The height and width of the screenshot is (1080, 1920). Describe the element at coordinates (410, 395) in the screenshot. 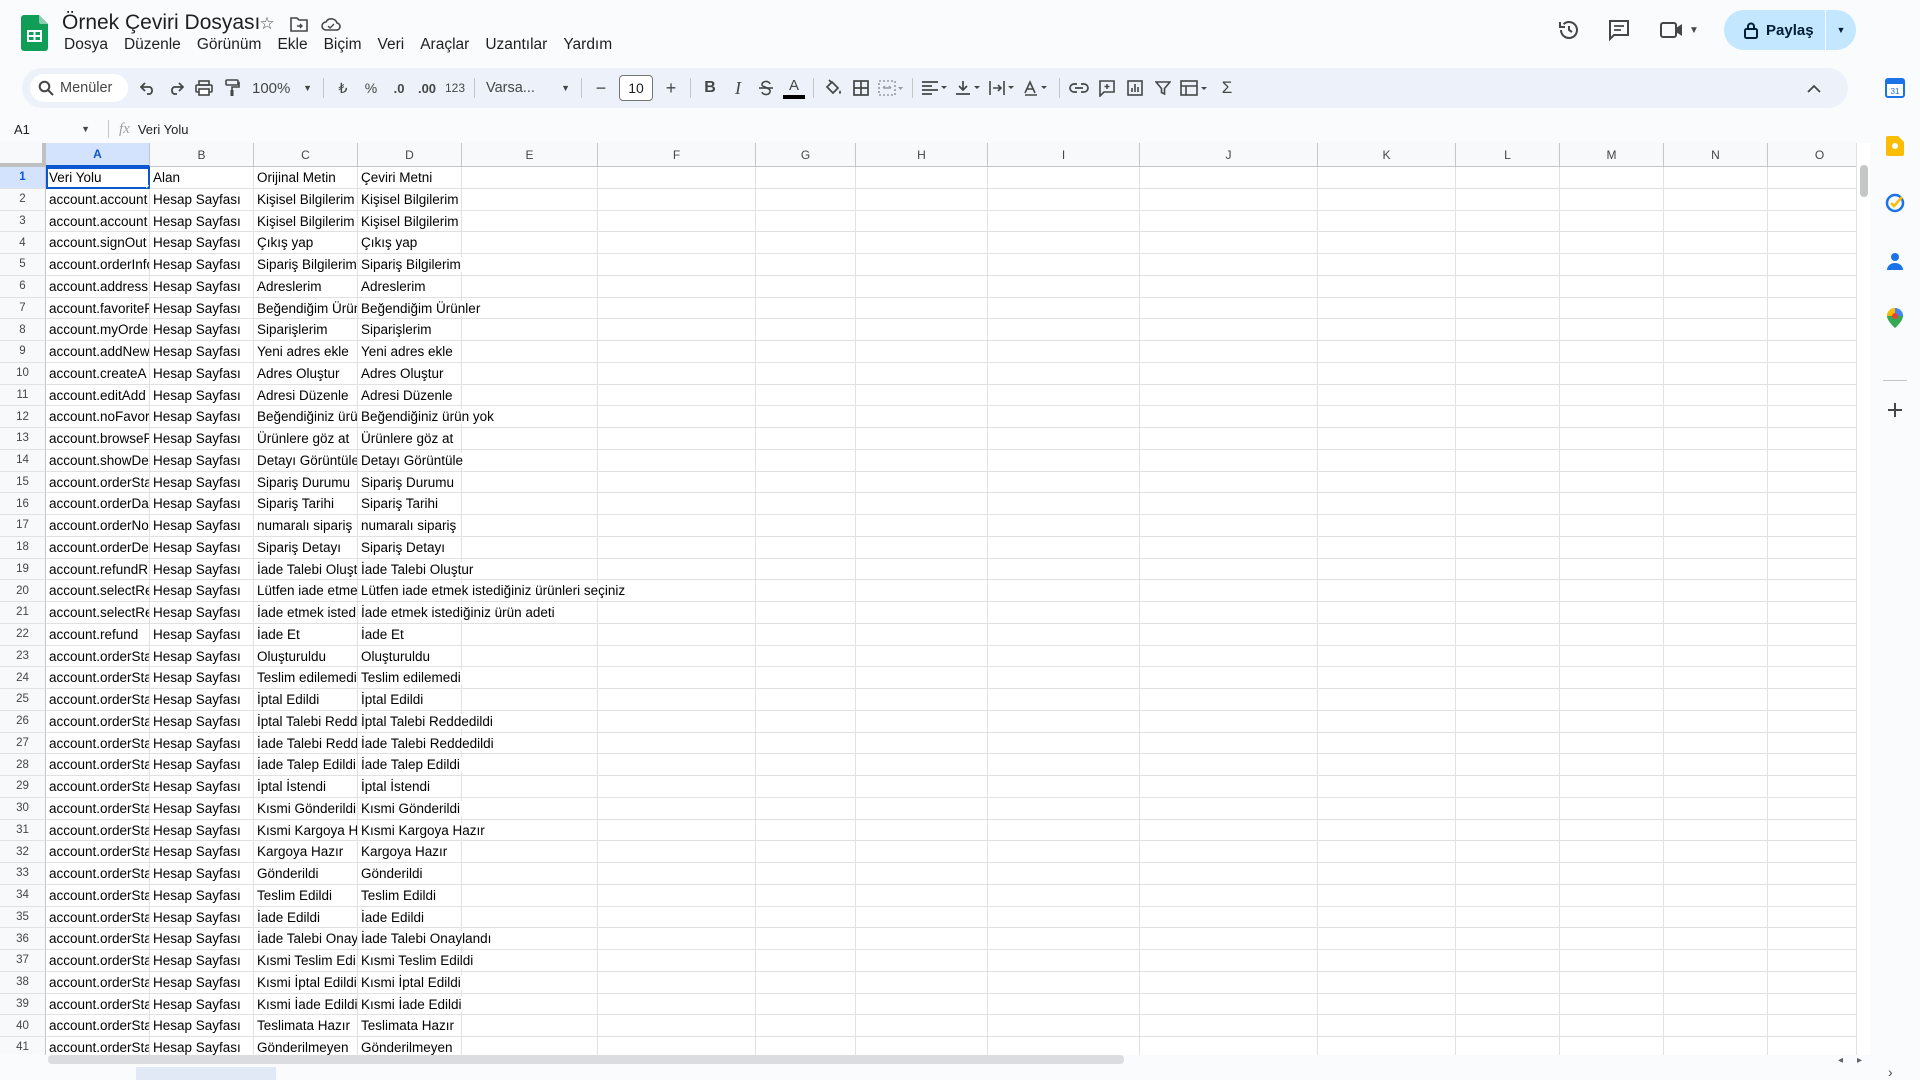

I see `cell-d: Adresi Düzenle` at that location.